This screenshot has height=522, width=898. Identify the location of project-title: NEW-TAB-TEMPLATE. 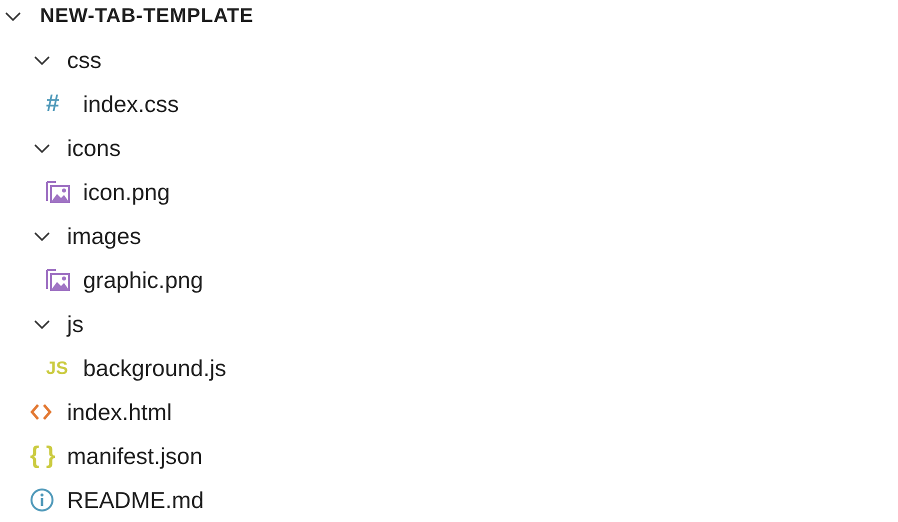
(147, 16).